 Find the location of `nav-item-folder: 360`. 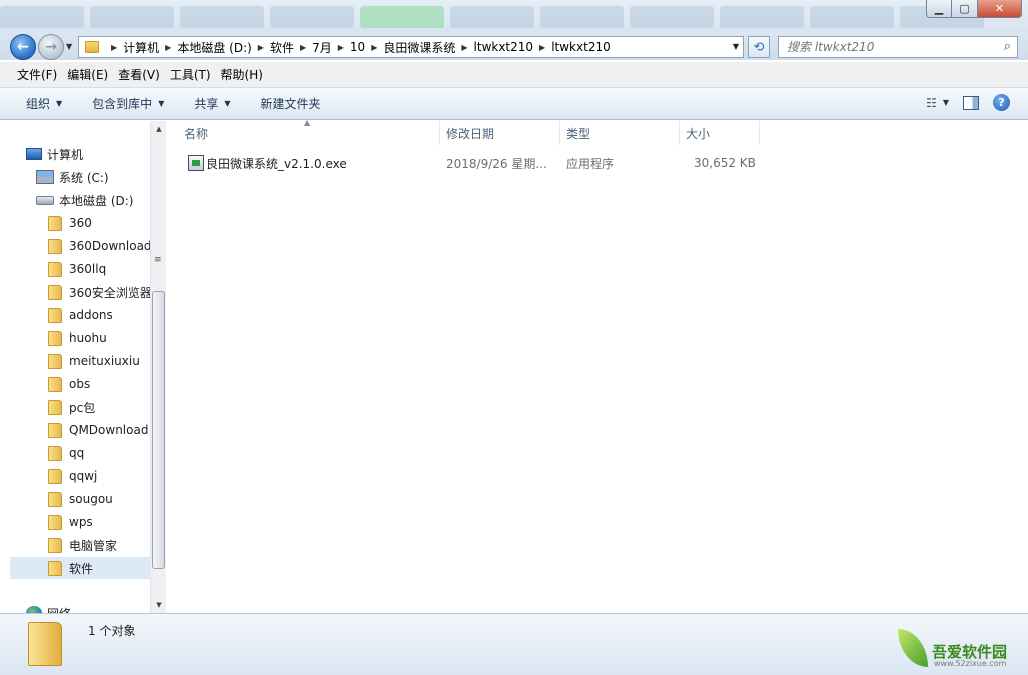

nav-item-folder: 360 is located at coordinates (70, 223).